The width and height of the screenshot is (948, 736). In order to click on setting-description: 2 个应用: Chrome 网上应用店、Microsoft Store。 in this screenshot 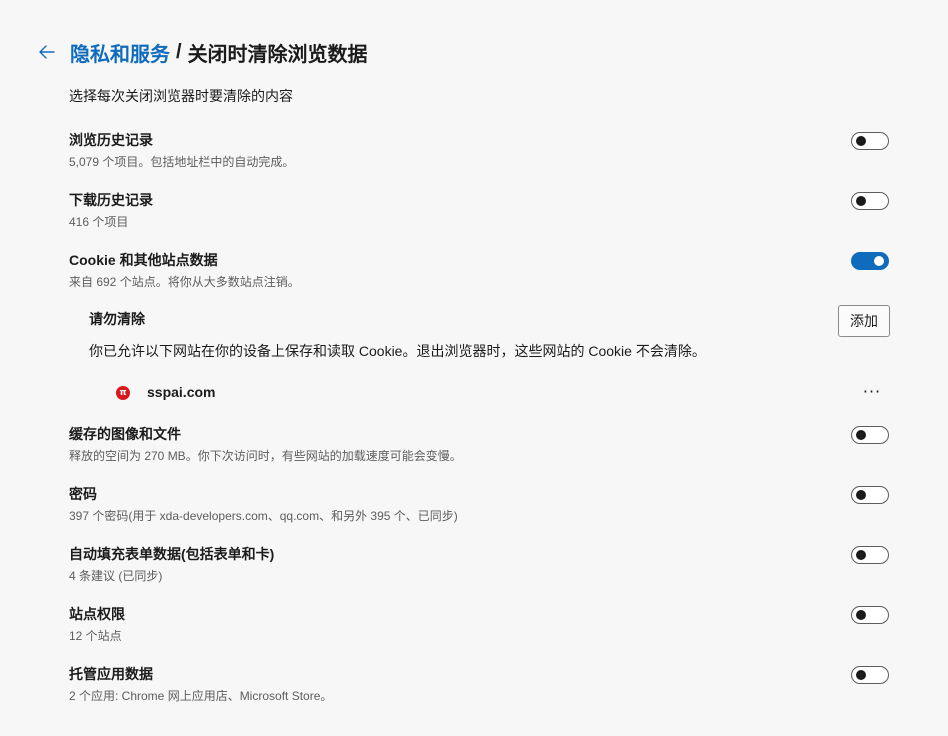, I will do `click(201, 696)`.